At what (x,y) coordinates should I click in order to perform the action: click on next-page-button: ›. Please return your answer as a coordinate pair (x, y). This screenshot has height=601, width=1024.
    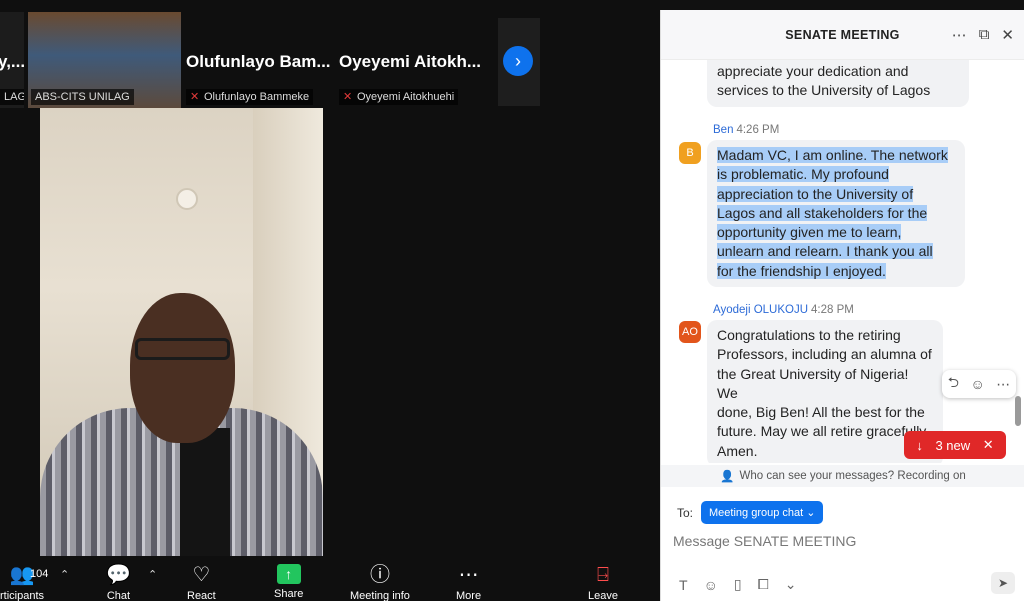
    Looking at the image, I should click on (518, 61).